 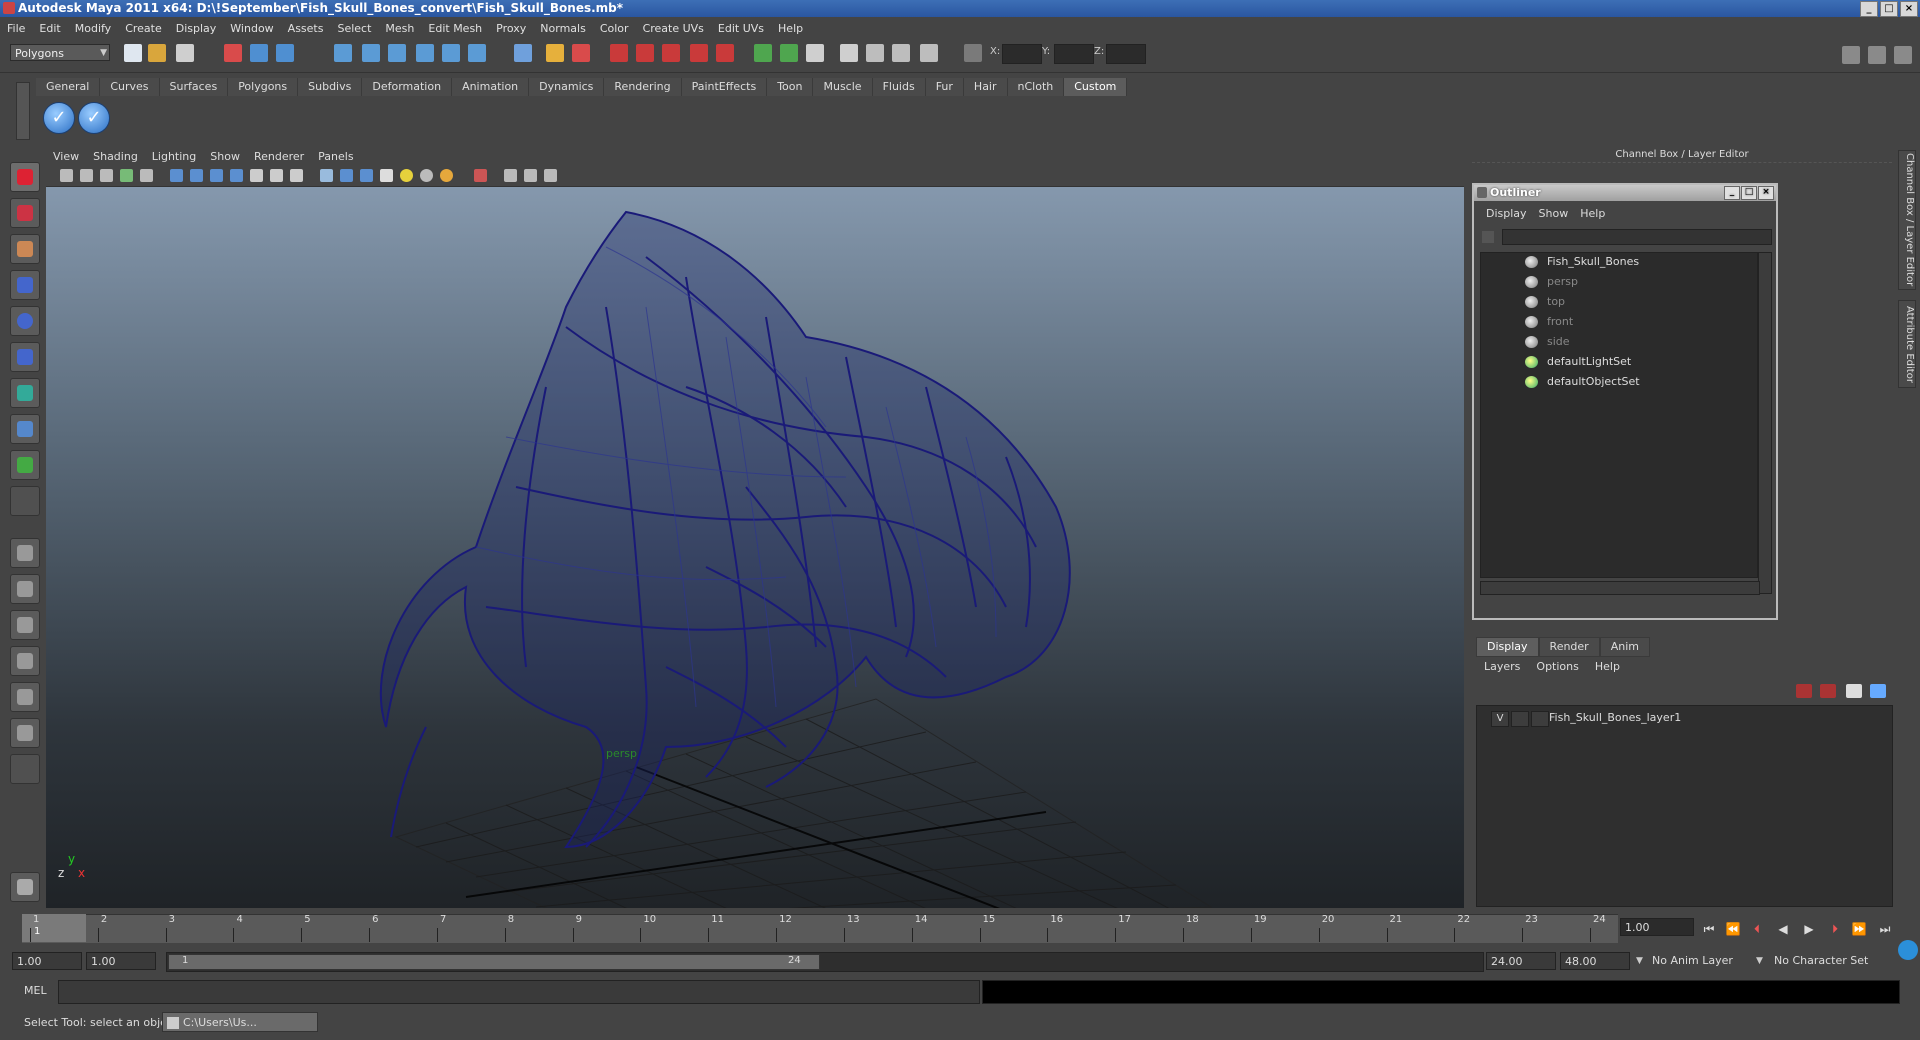 I want to click on cube-wire-icon, so click(x=326, y=175).